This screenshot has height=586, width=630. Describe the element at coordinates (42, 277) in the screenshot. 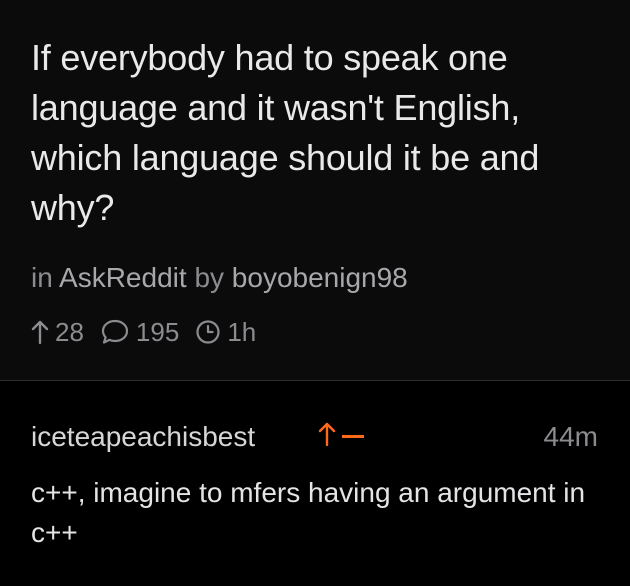

I see `meta-in-prefix: in` at that location.